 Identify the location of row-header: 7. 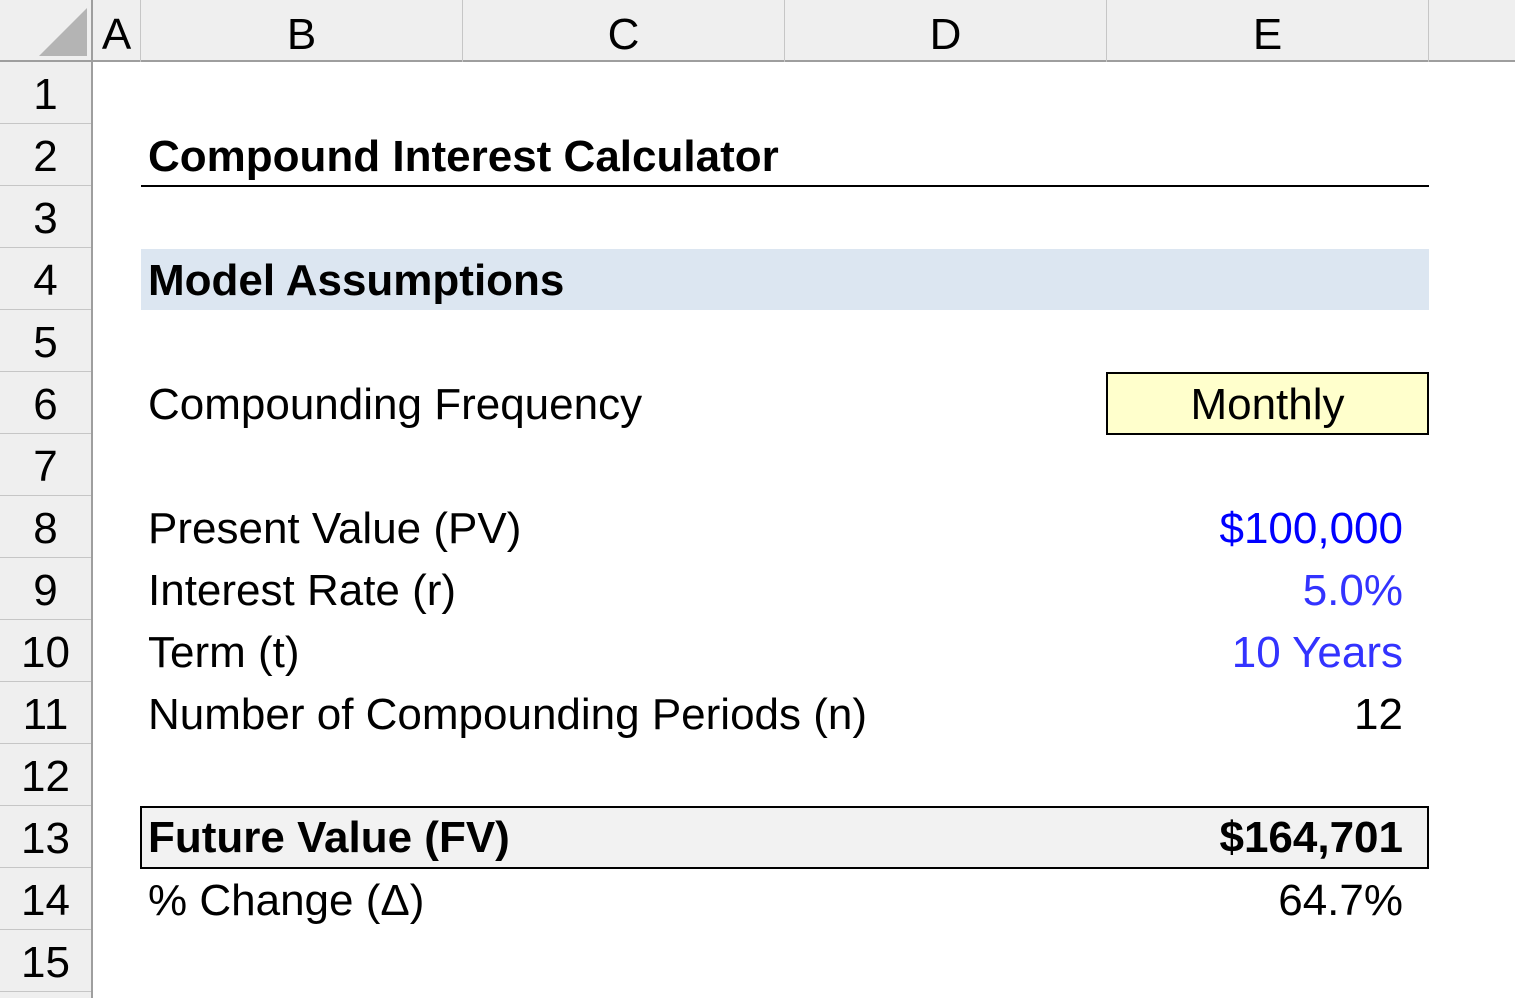
(45, 465).